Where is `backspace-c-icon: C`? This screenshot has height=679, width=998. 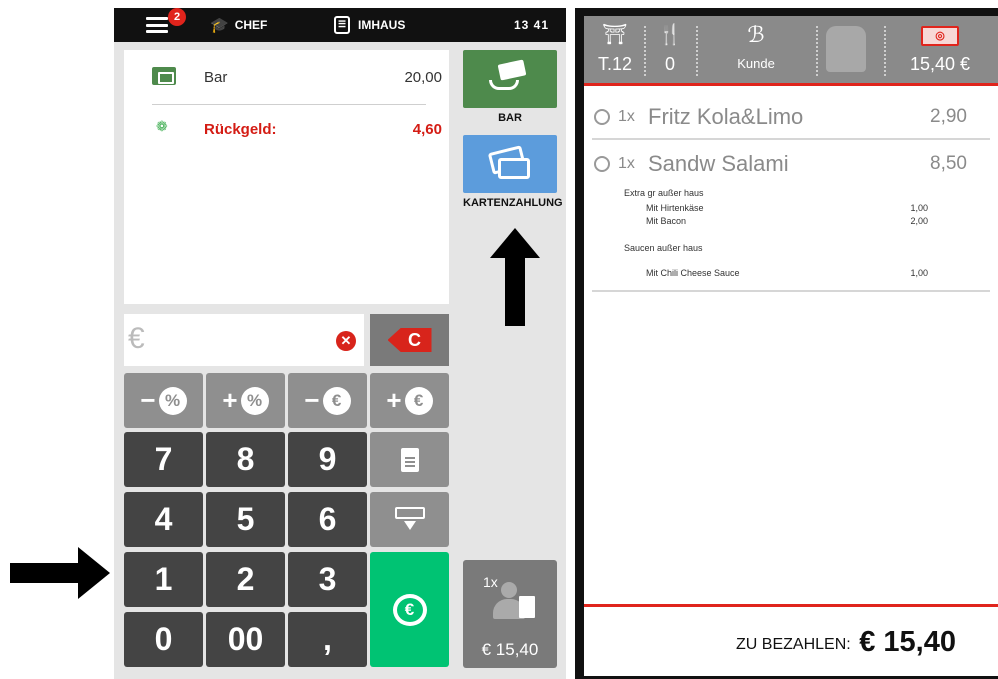 backspace-c-icon: C is located at coordinates (409, 340).